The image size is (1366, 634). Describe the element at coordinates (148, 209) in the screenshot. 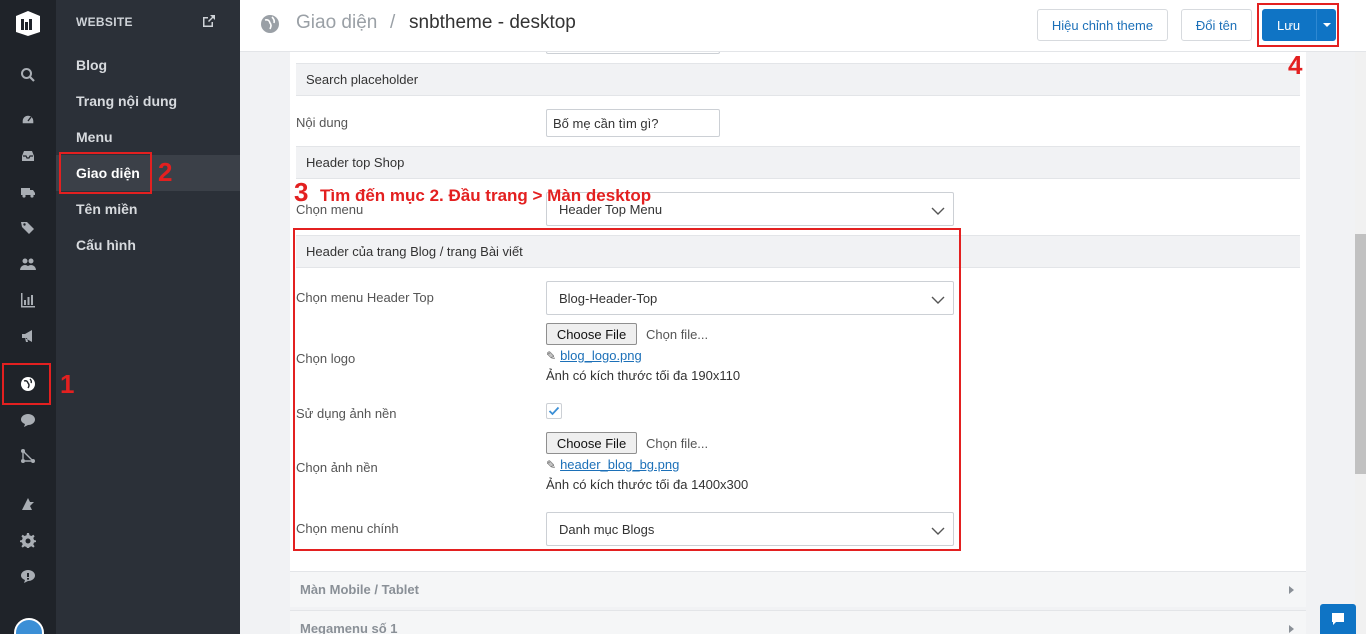

I see `sidebar-item-domains: Tên miền` at that location.